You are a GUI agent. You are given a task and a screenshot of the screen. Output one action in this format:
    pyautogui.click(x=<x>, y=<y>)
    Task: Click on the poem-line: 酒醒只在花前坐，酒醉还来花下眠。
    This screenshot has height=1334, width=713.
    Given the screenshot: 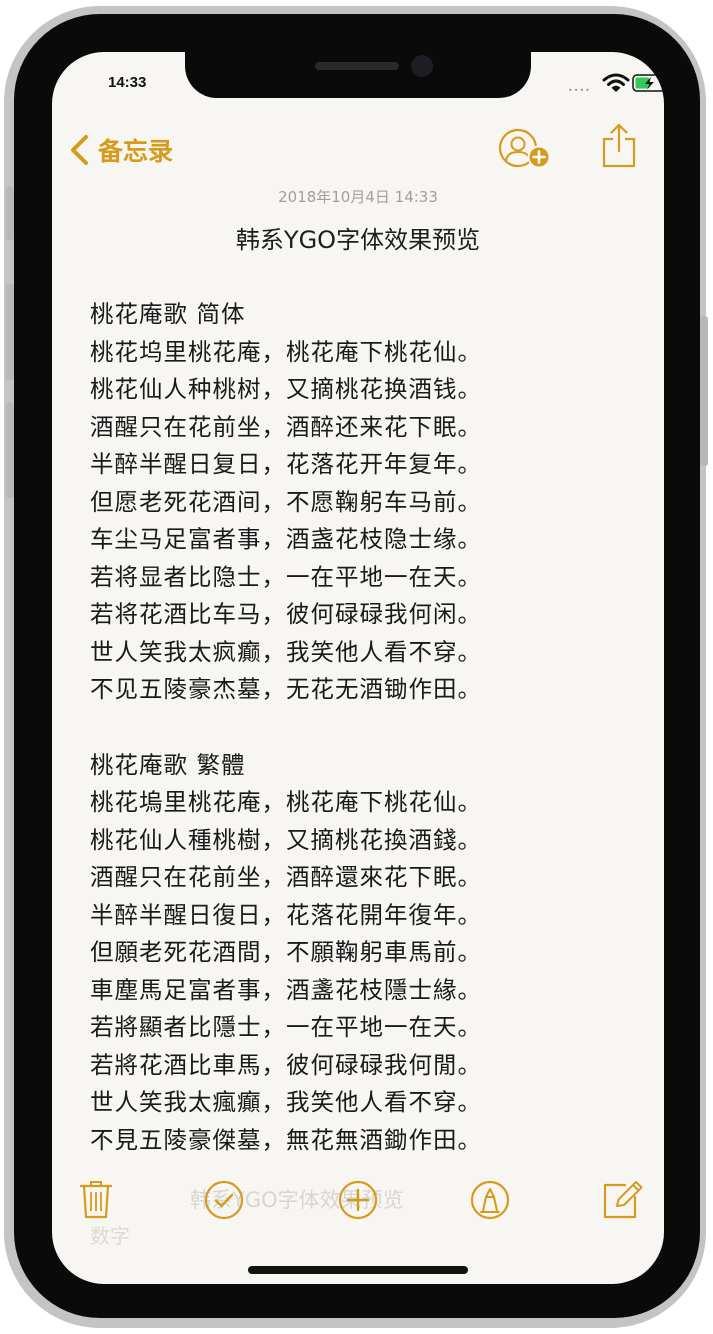 What is the action you would take?
    pyautogui.click(x=286, y=426)
    